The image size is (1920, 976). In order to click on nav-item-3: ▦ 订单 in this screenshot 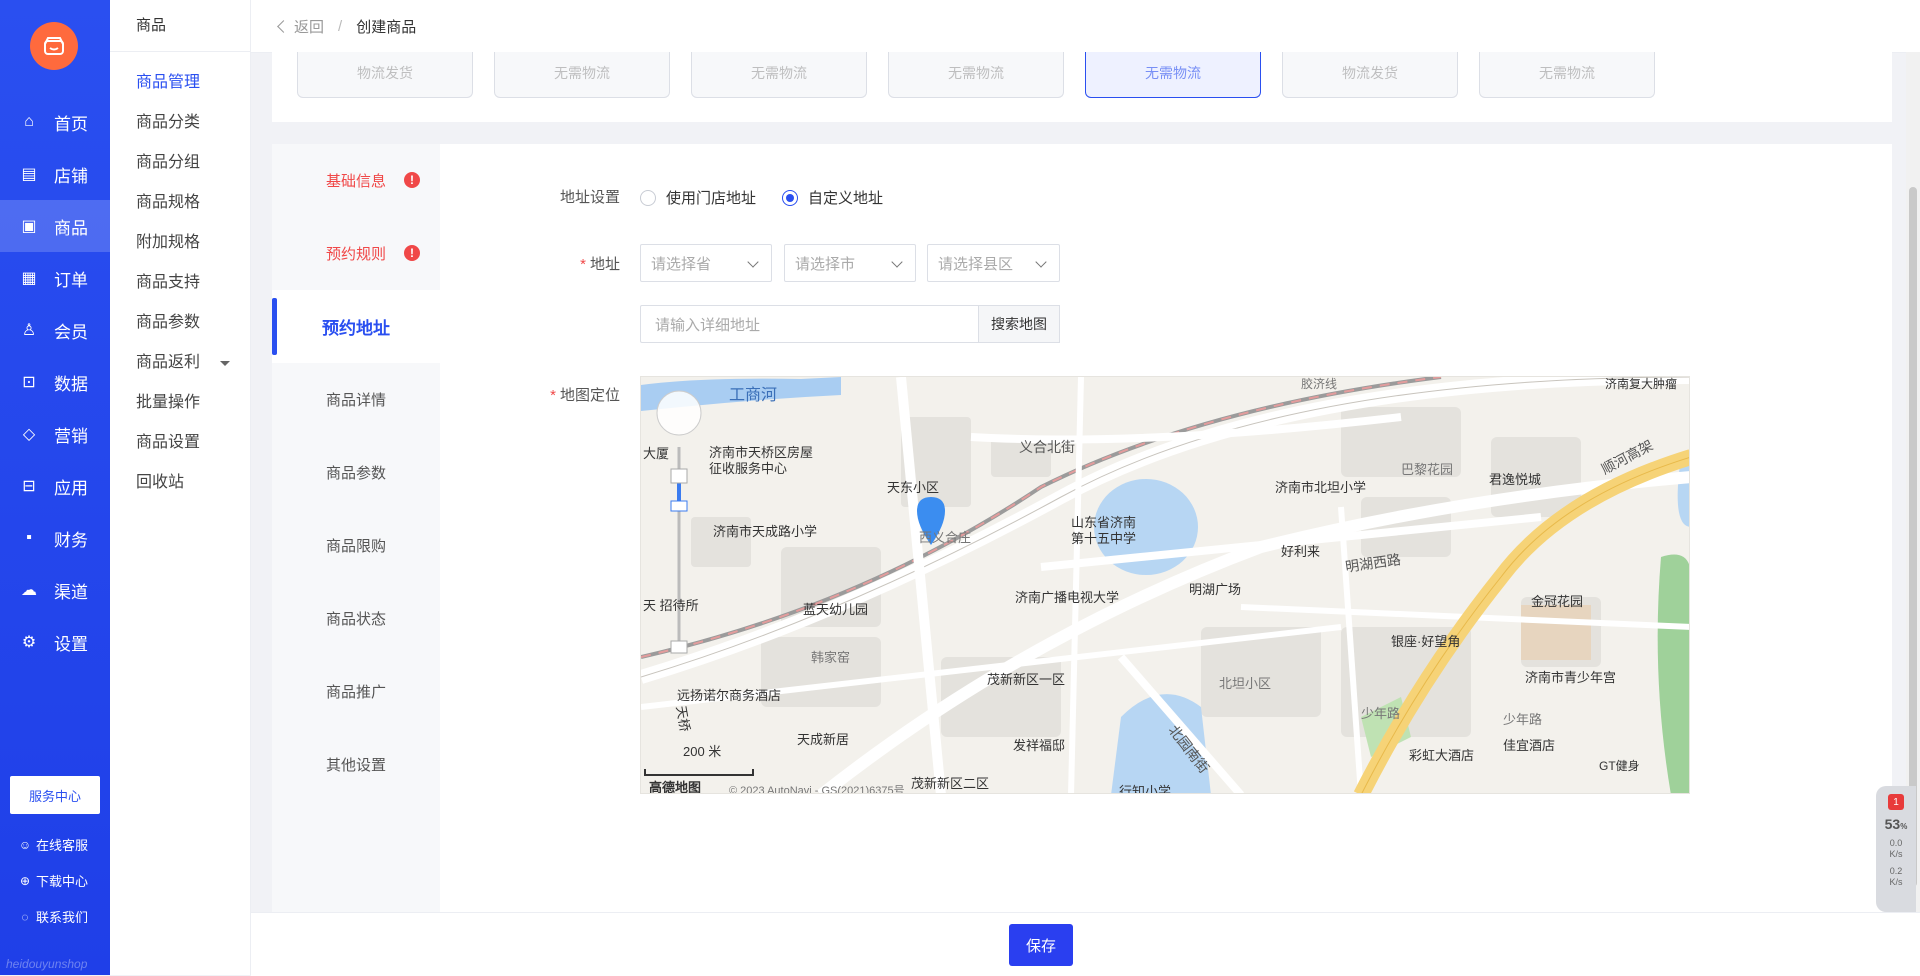, I will do `click(55, 278)`.